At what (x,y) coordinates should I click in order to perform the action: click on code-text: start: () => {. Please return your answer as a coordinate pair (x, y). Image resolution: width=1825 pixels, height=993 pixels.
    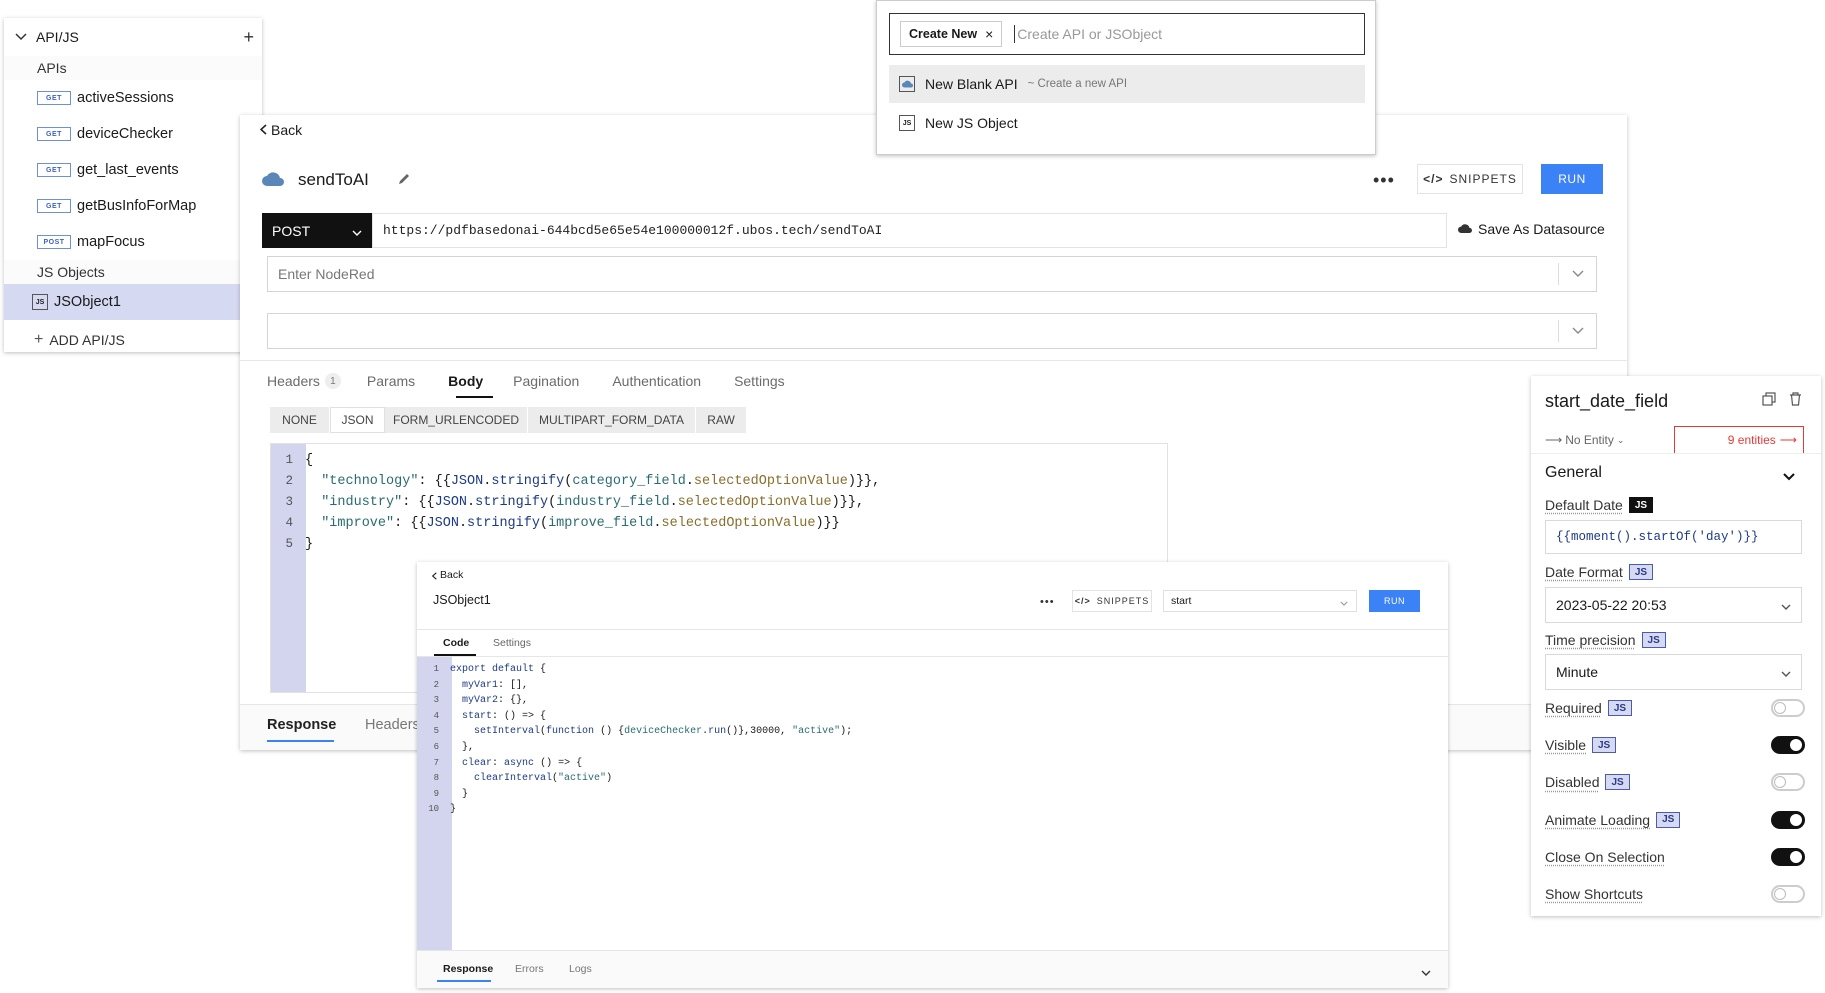
    Looking at the image, I should click on (504, 716).